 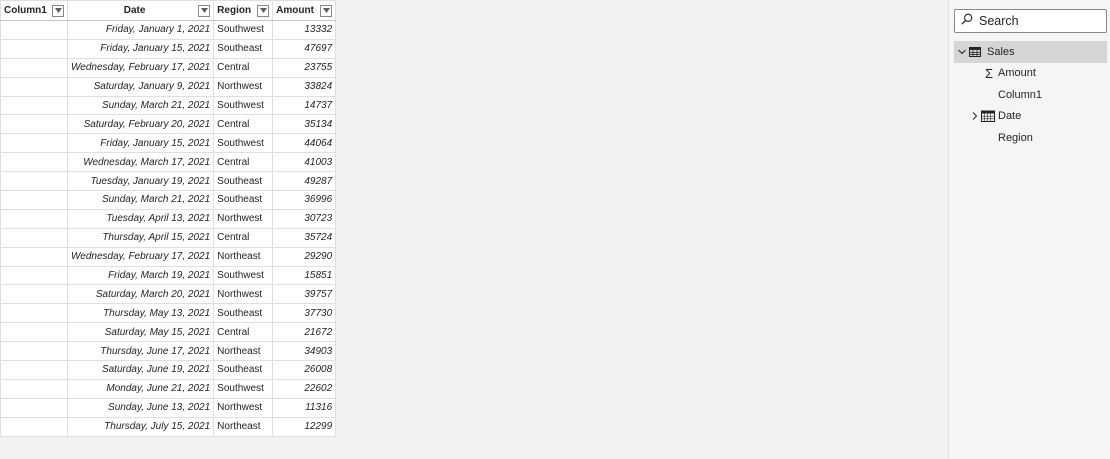 I want to click on cell-amount: 33824, so click(x=304, y=86).